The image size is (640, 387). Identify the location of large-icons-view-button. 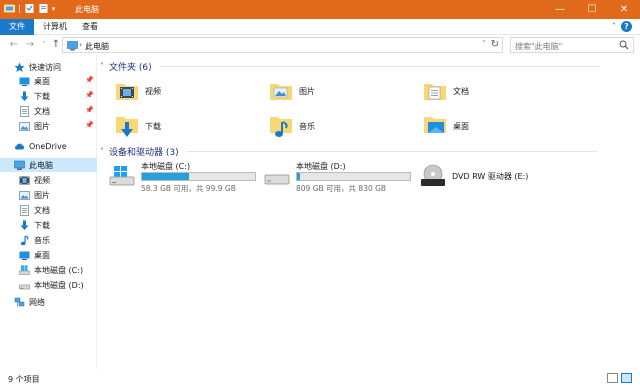
(626, 378).